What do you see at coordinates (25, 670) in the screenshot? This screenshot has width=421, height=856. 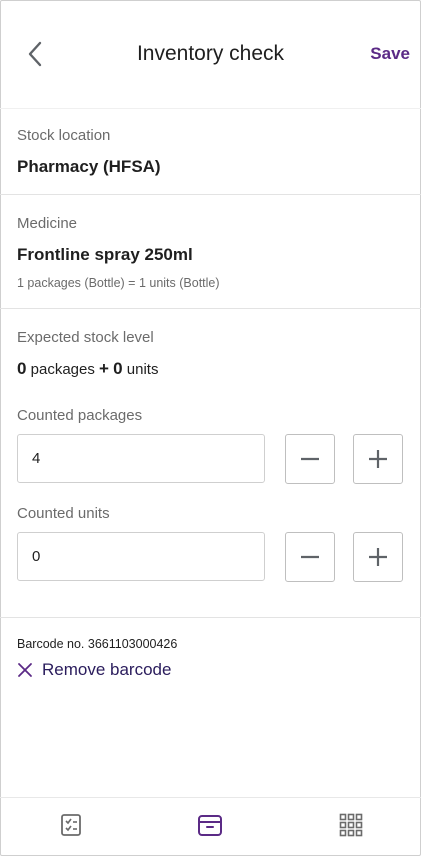 I see `close-icon` at bounding box center [25, 670].